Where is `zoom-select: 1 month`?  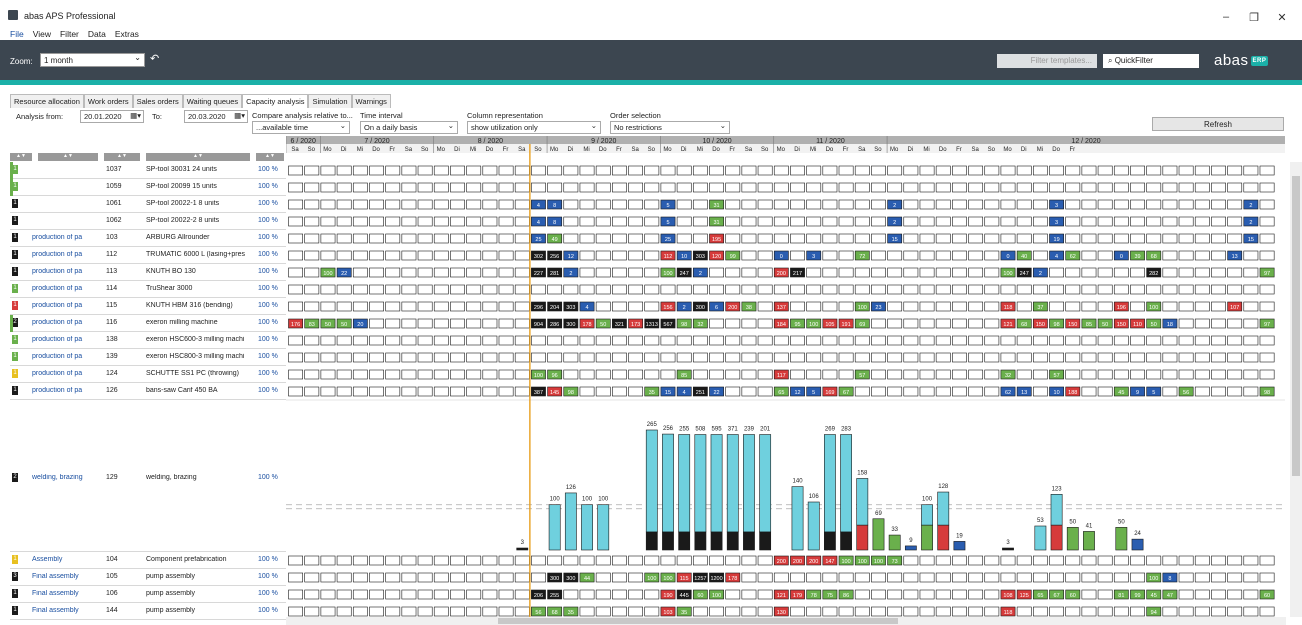
zoom-select: 1 month is located at coordinates (92, 60).